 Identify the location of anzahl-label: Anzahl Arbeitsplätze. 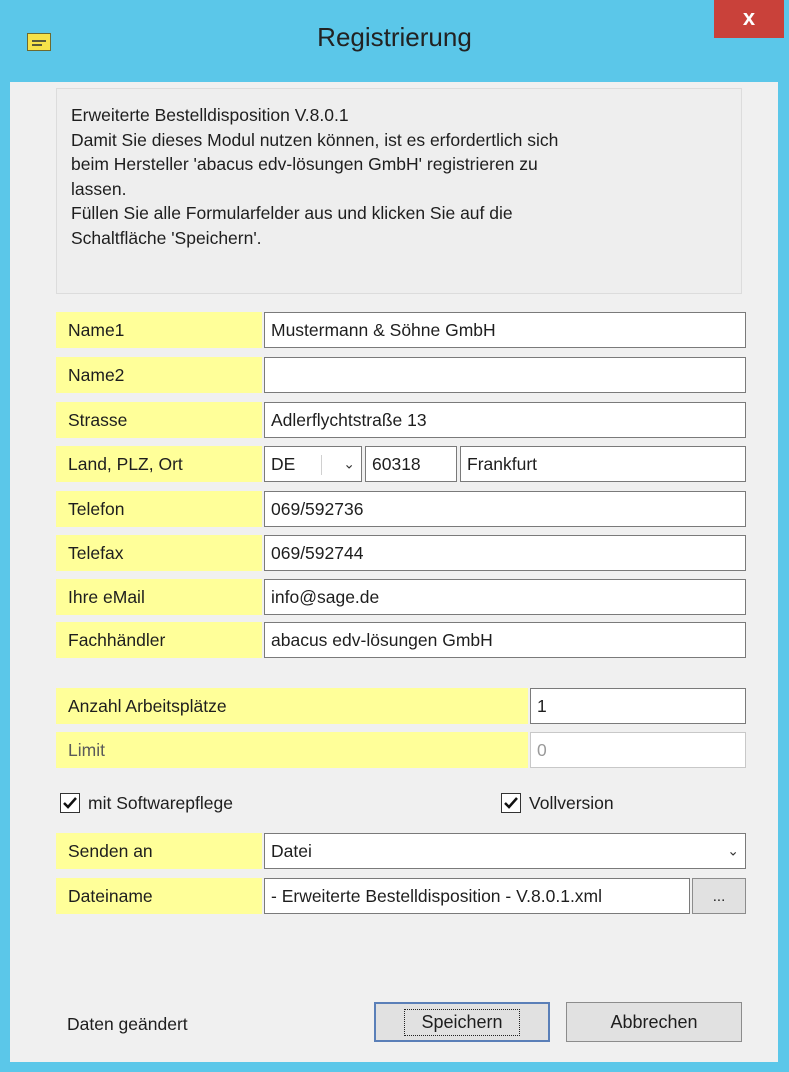
(292, 706).